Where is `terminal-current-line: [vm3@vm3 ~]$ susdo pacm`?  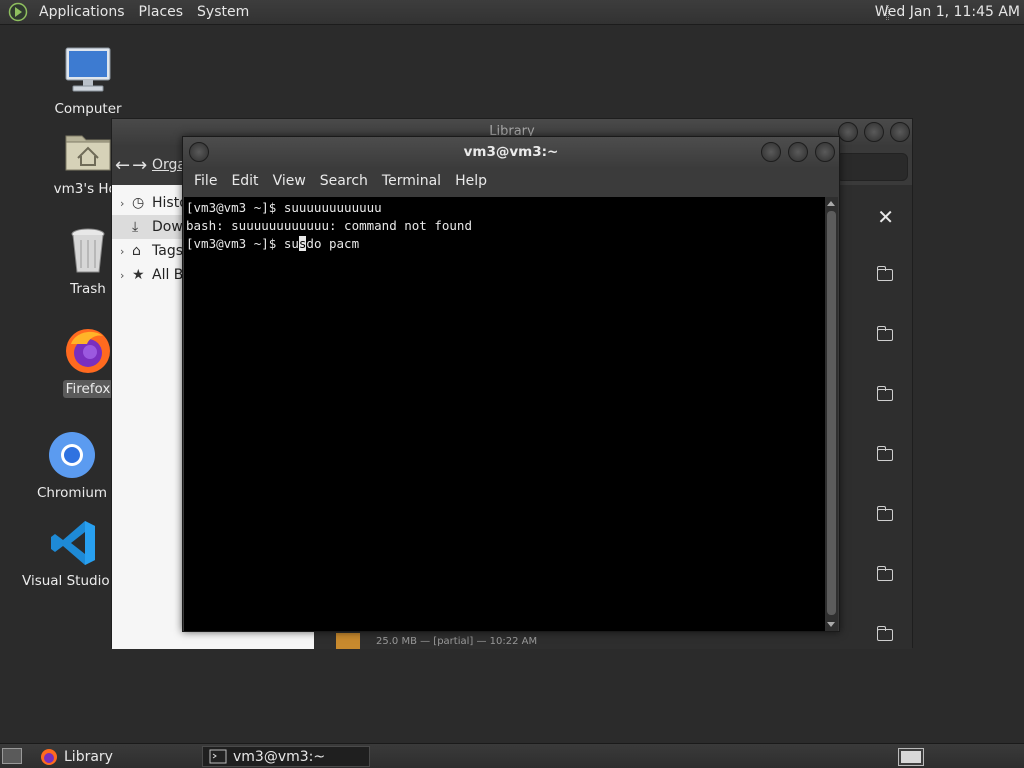
terminal-current-line: [vm3@vm3 ~]$ susdo pacm is located at coordinates (505, 244).